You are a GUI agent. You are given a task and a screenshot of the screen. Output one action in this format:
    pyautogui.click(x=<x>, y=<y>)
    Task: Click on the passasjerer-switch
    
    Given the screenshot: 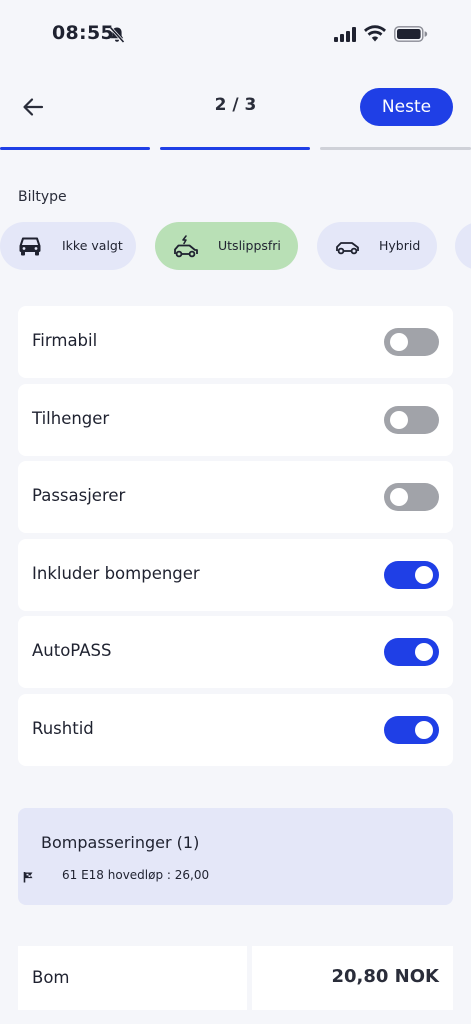 What is the action you would take?
    pyautogui.click(x=411, y=497)
    